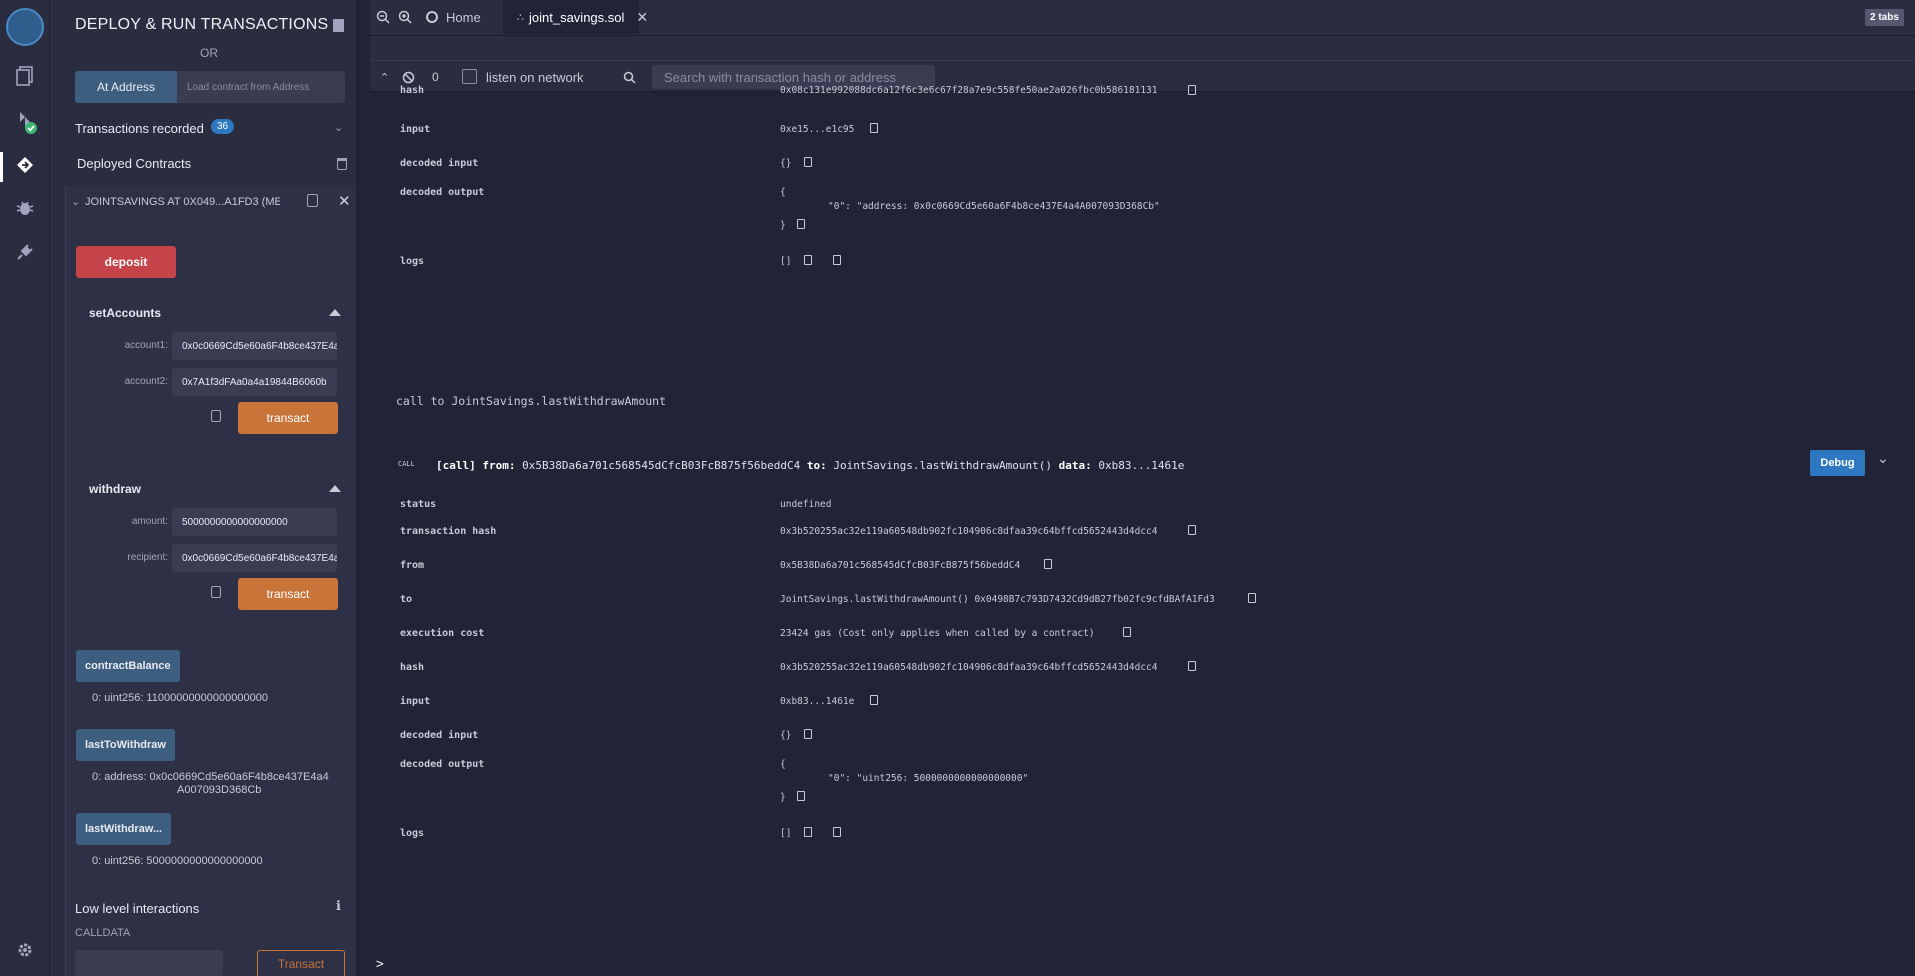  What do you see at coordinates (177, 861) in the screenshot?
I see `last-withdraw-amount-result: 0: uint256: 5000000000000000000` at bounding box center [177, 861].